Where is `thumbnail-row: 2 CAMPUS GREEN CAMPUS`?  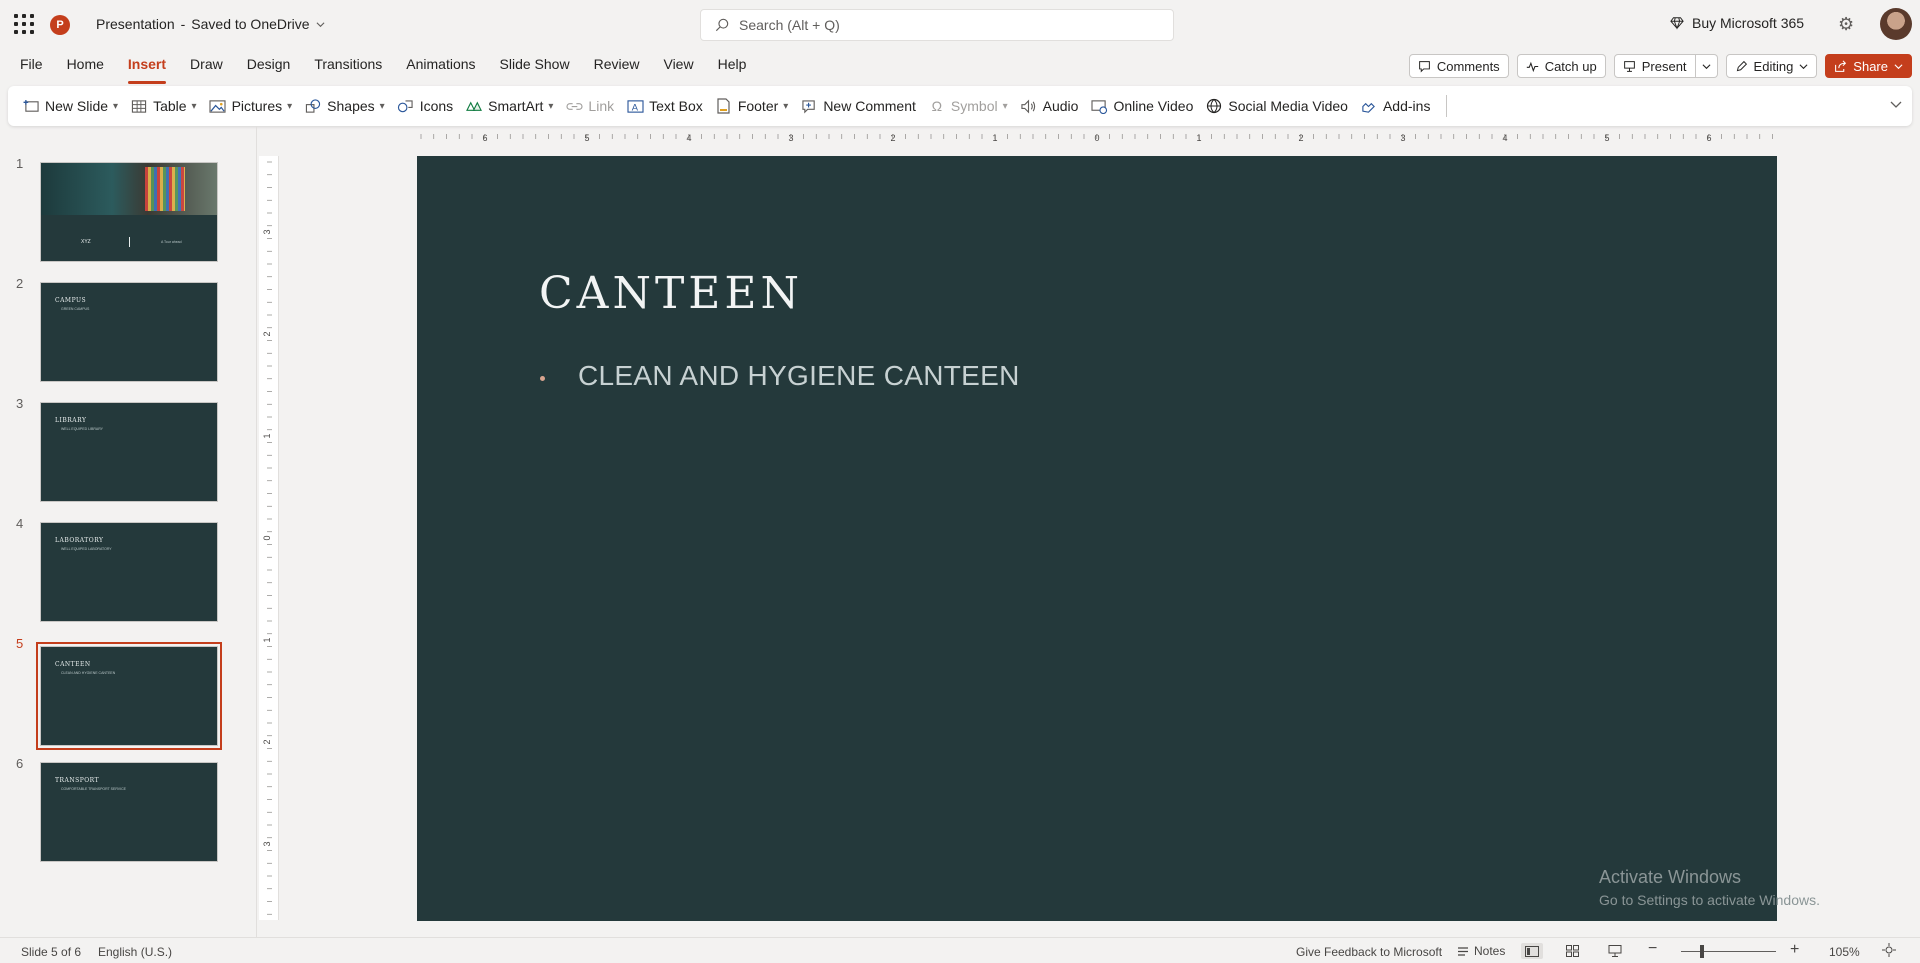
thumbnail-row: 2 CAMPUS GREEN CAMPUS is located at coordinates (128, 323).